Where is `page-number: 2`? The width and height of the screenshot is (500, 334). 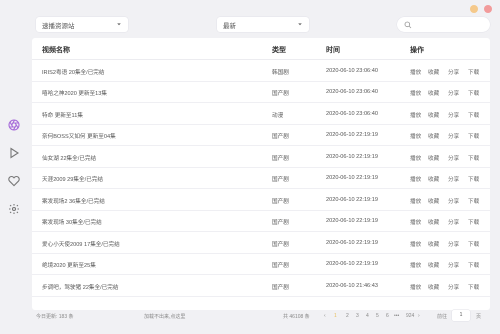
page-number: 2 is located at coordinates (347, 316).